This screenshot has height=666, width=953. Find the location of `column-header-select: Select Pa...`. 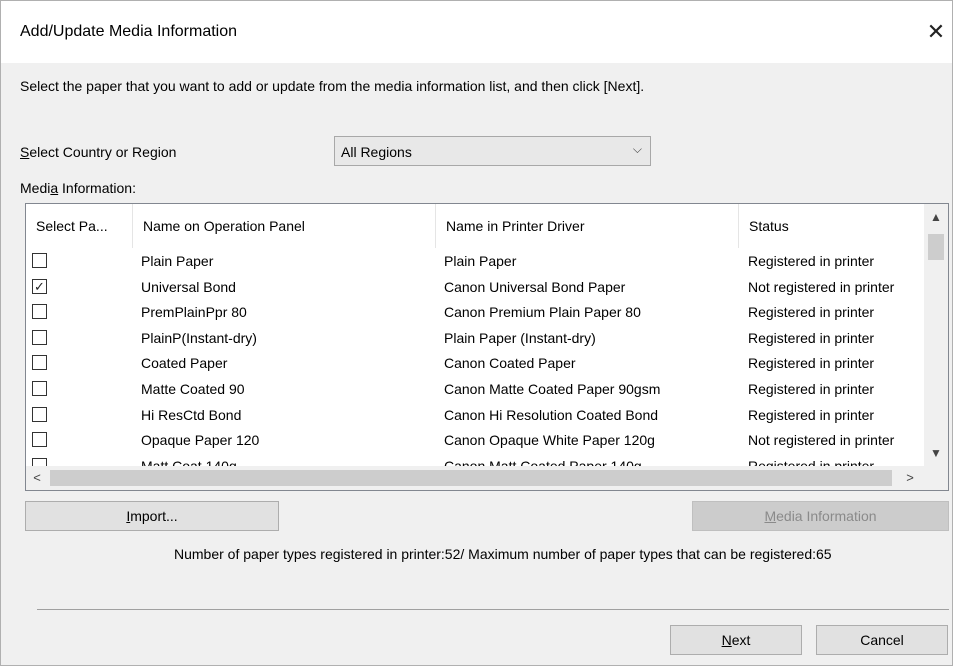

column-header-select: Select Pa... is located at coordinates (79, 226).